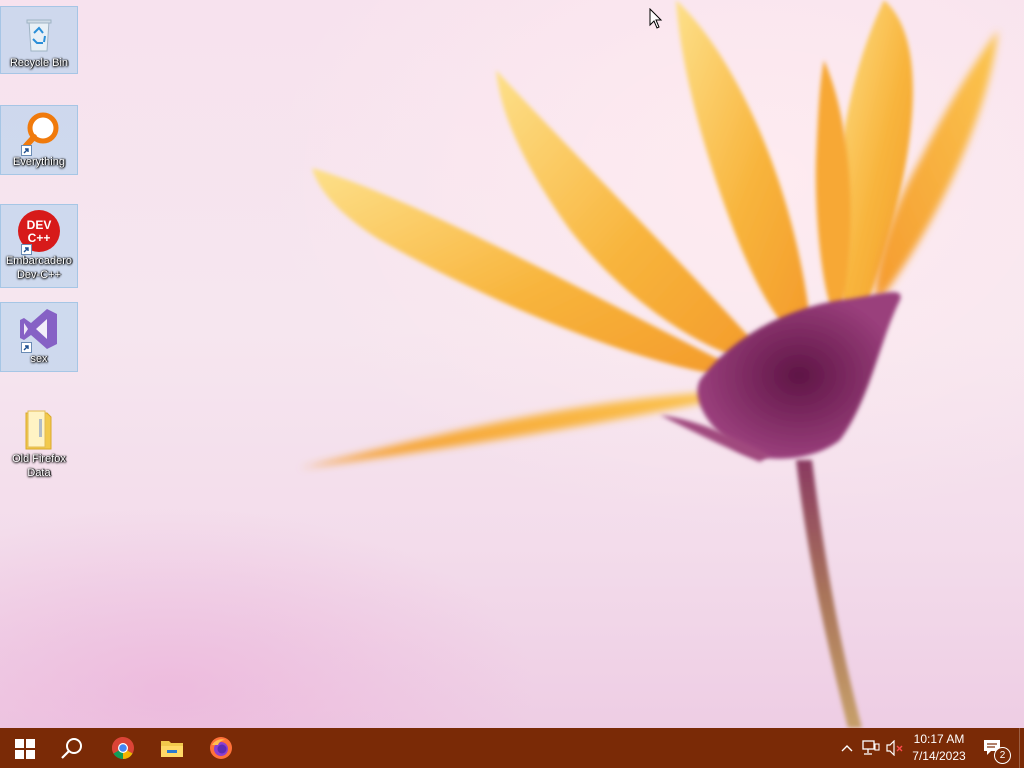  I want to click on show-hidden-icons-button, so click(847, 748).